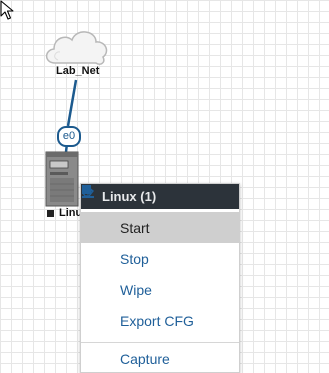  What do you see at coordinates (78, 71) in the screenshot?
I see `cloud-node-label: Lab_Net` at bounding box center [78, 71].